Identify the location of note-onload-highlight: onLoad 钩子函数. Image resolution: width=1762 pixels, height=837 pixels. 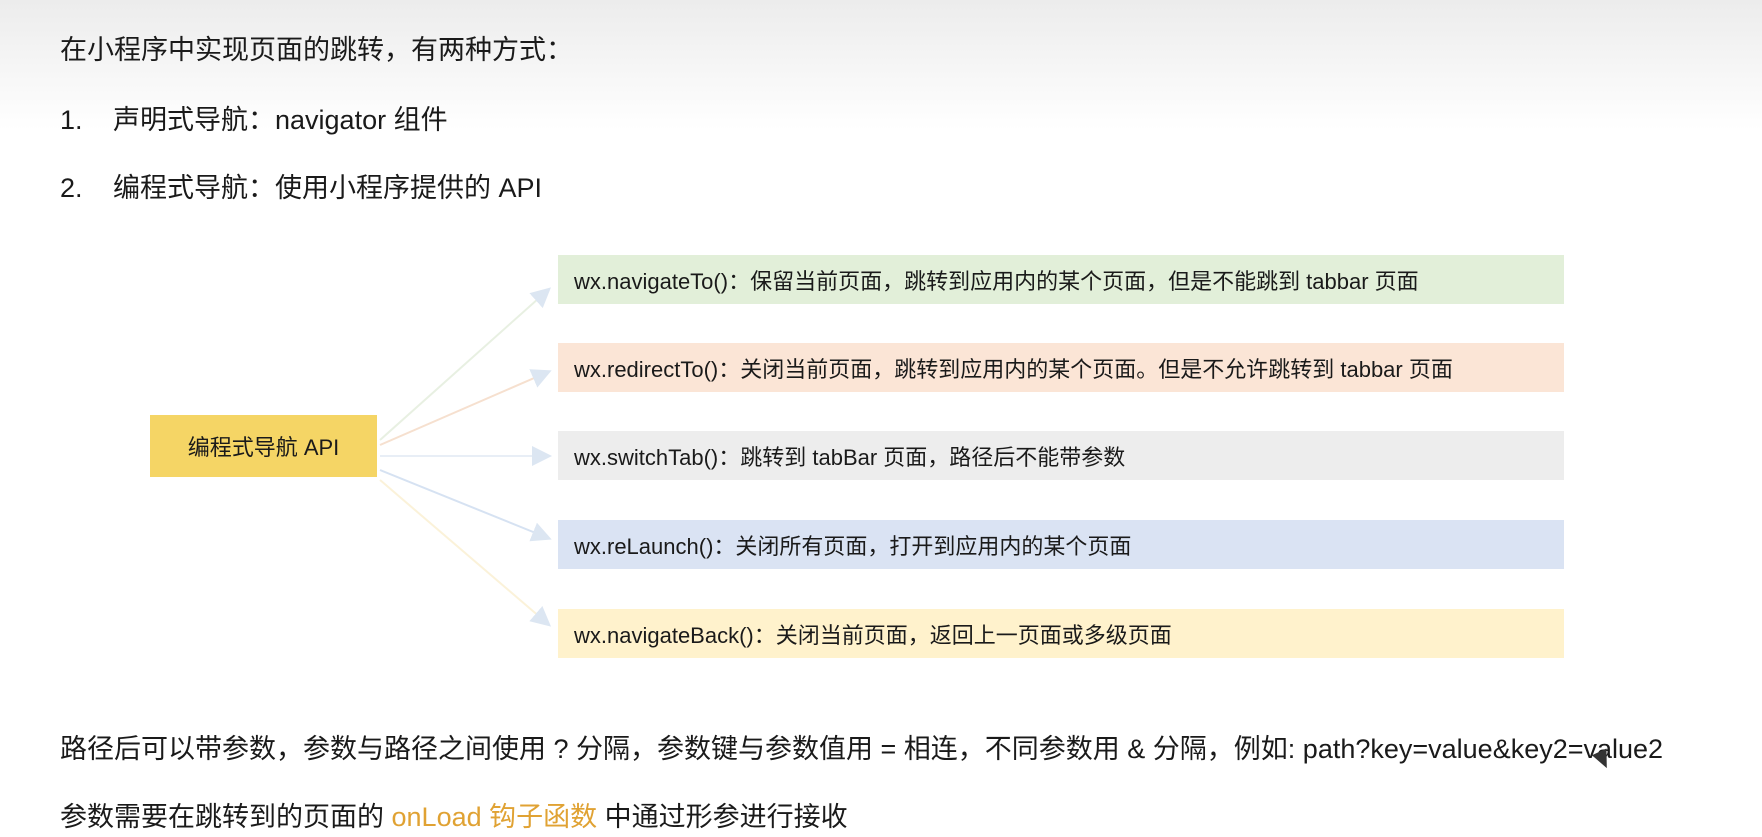
(494, 817).